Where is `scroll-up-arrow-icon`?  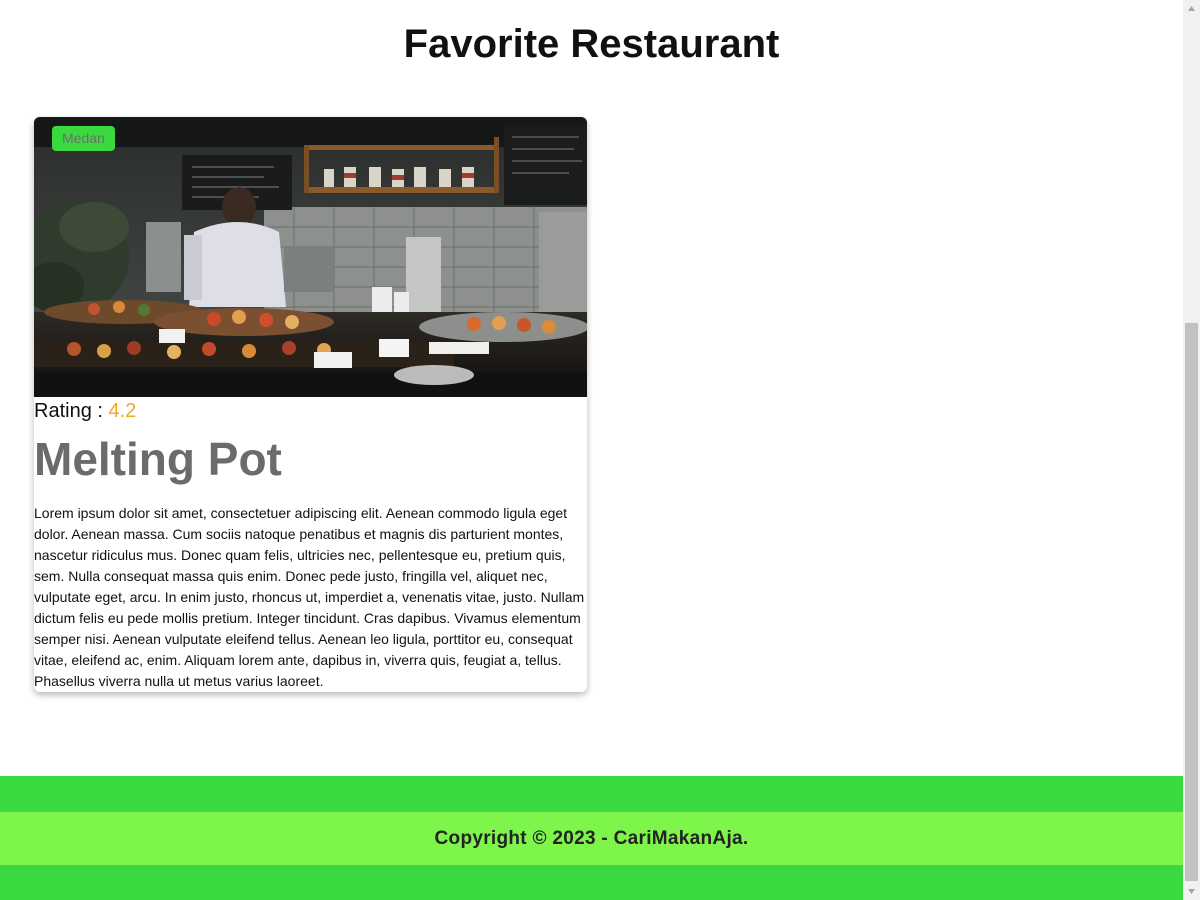
scroll-up-arrow-icon is located at coordinates (1191, 8).